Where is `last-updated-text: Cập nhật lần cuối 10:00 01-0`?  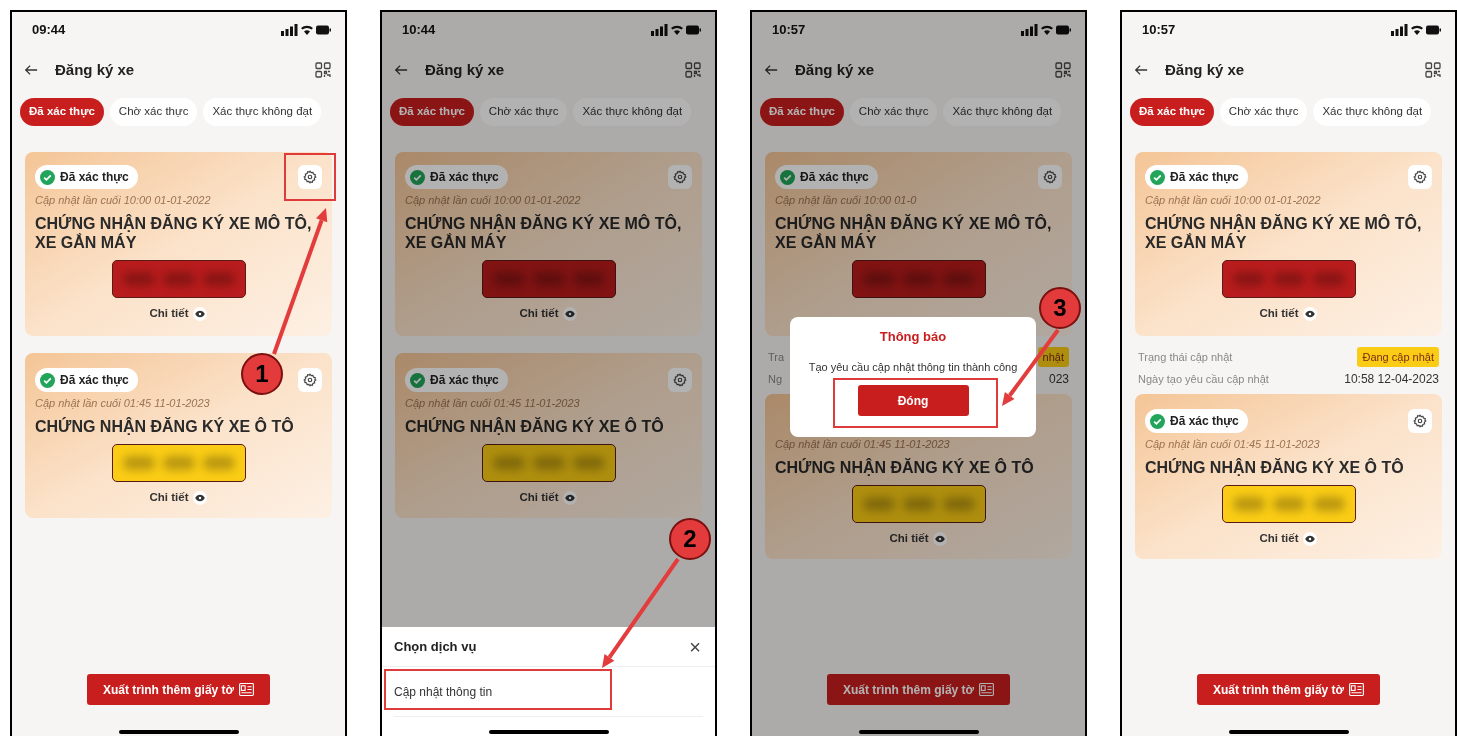
last-updated-text: Cập nhật lần cuối 10:00 01-0 is located at coordinates (846, 200).